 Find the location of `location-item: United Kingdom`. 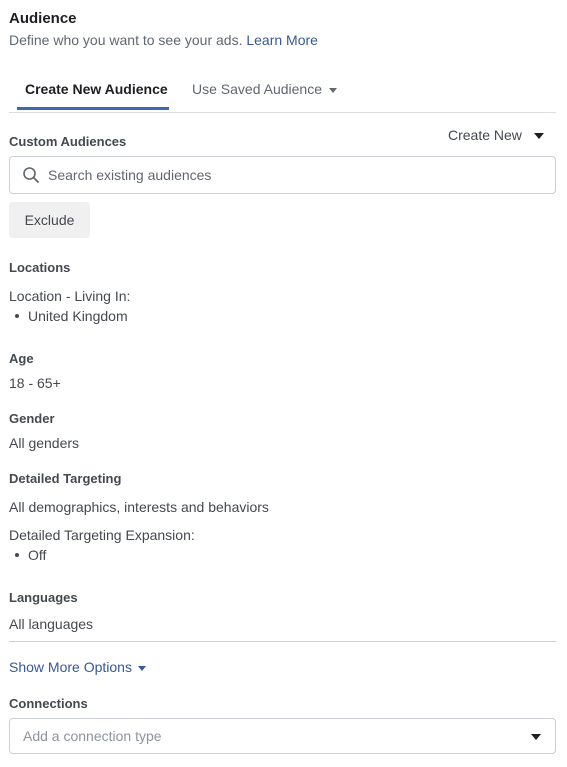

location-item: United Kingdom is located at coordinates (71, 316).